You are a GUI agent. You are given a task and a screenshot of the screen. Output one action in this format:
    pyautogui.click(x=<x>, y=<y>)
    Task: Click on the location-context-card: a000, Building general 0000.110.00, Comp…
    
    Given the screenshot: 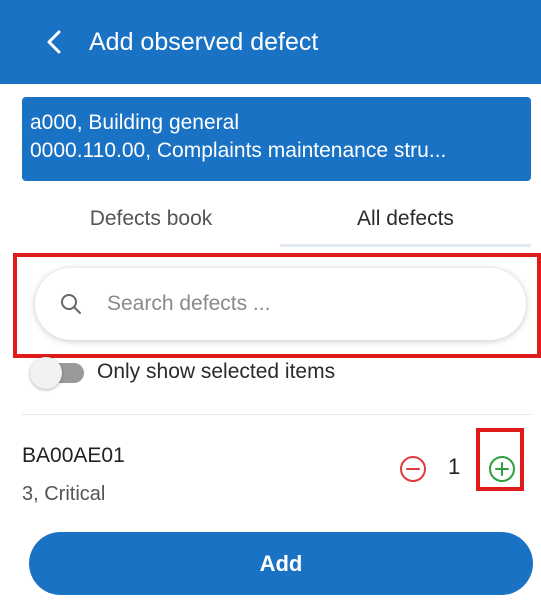 What is the action you would take?
    pyautogui.click(x=276, y=139)
    